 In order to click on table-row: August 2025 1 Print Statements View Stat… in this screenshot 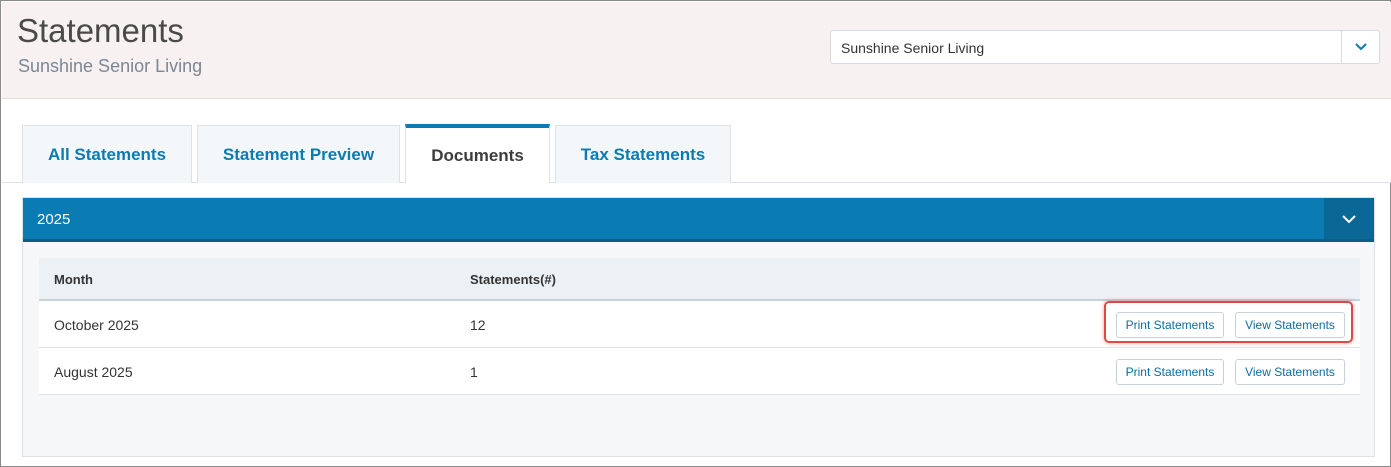, I will do `click(699, 371)`.